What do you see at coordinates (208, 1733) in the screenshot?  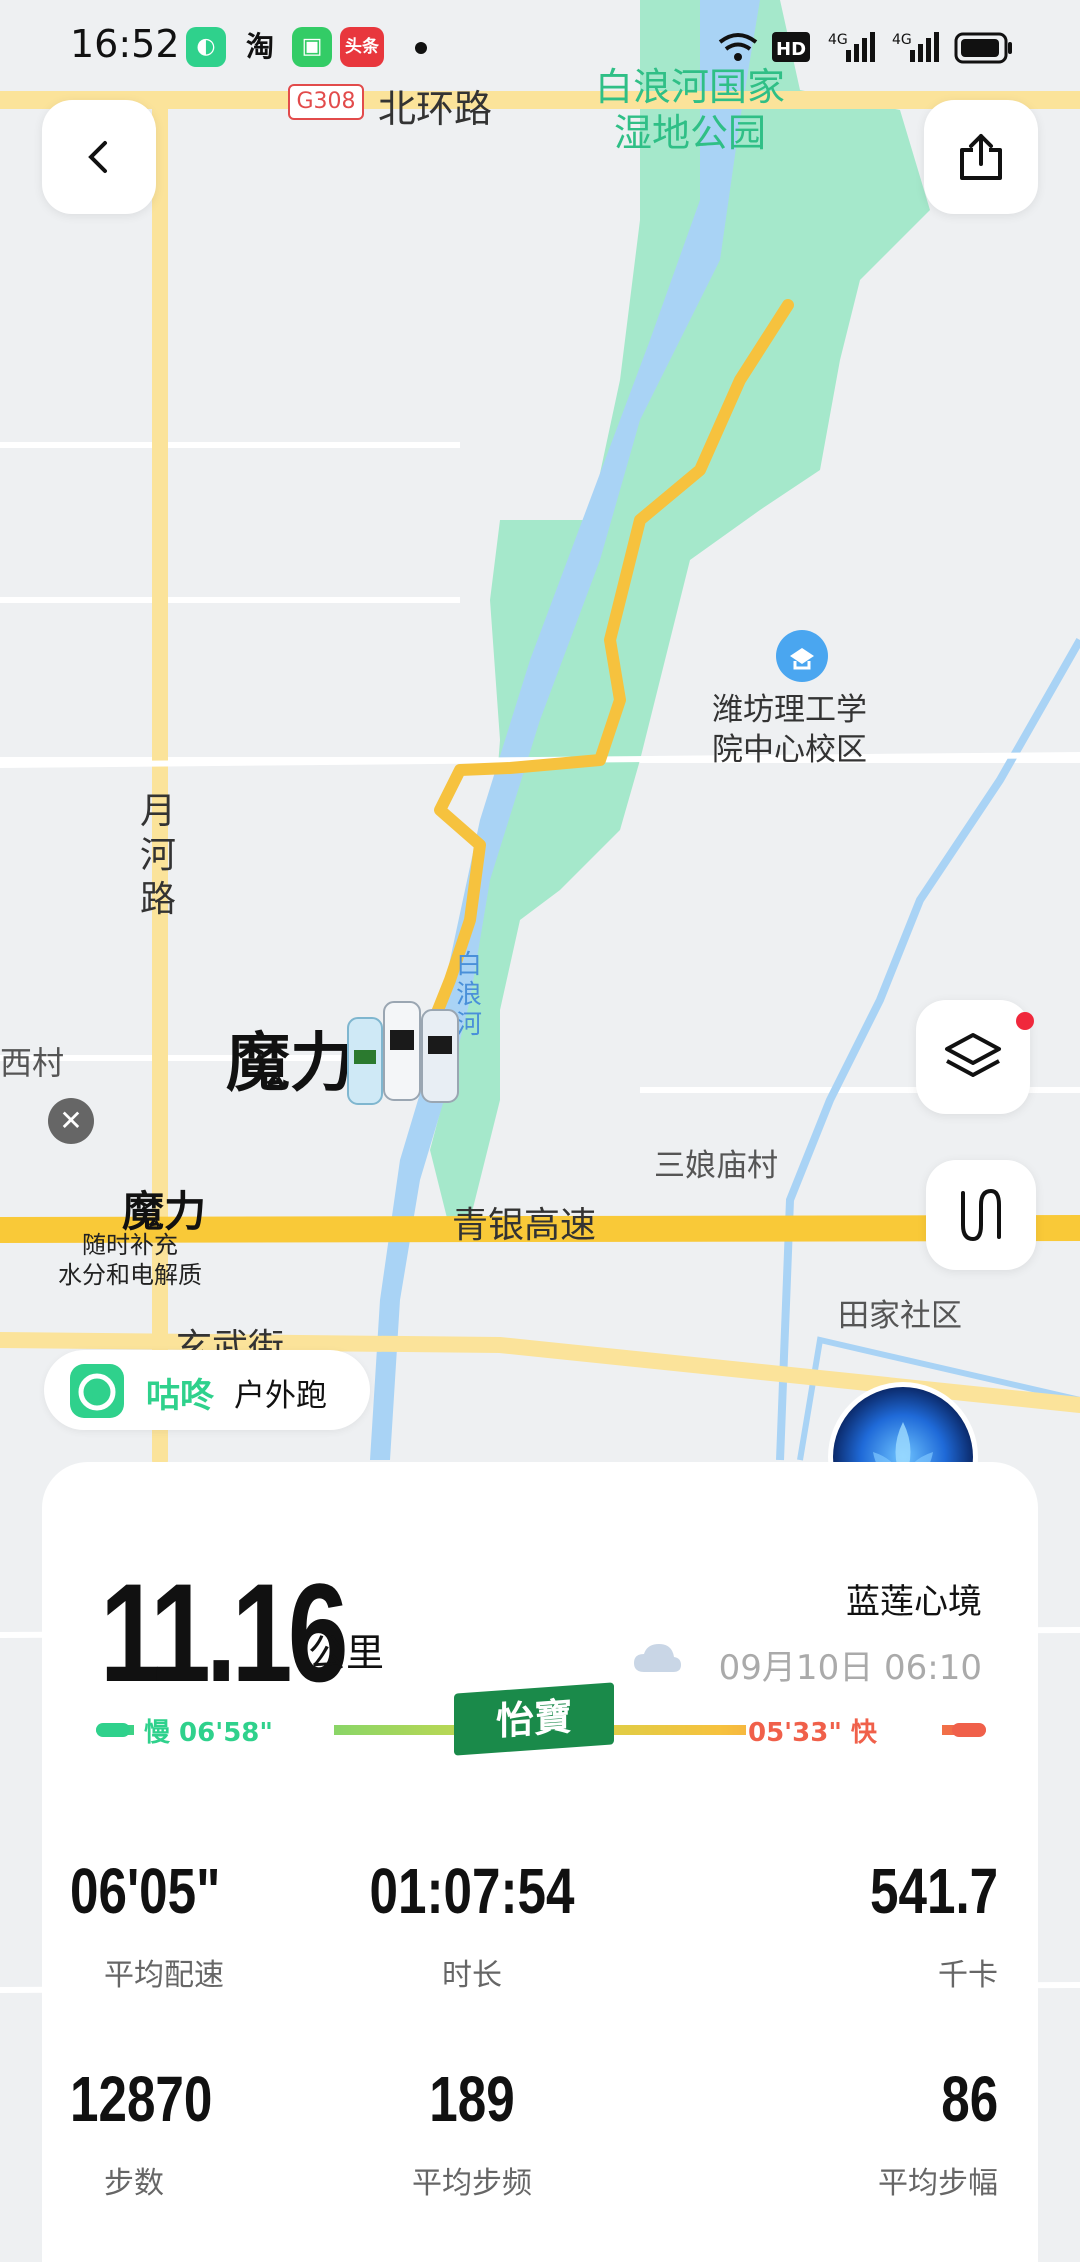 I see `pace-slow-label: 慢 06'58"` at bounding box center [208, 1733].